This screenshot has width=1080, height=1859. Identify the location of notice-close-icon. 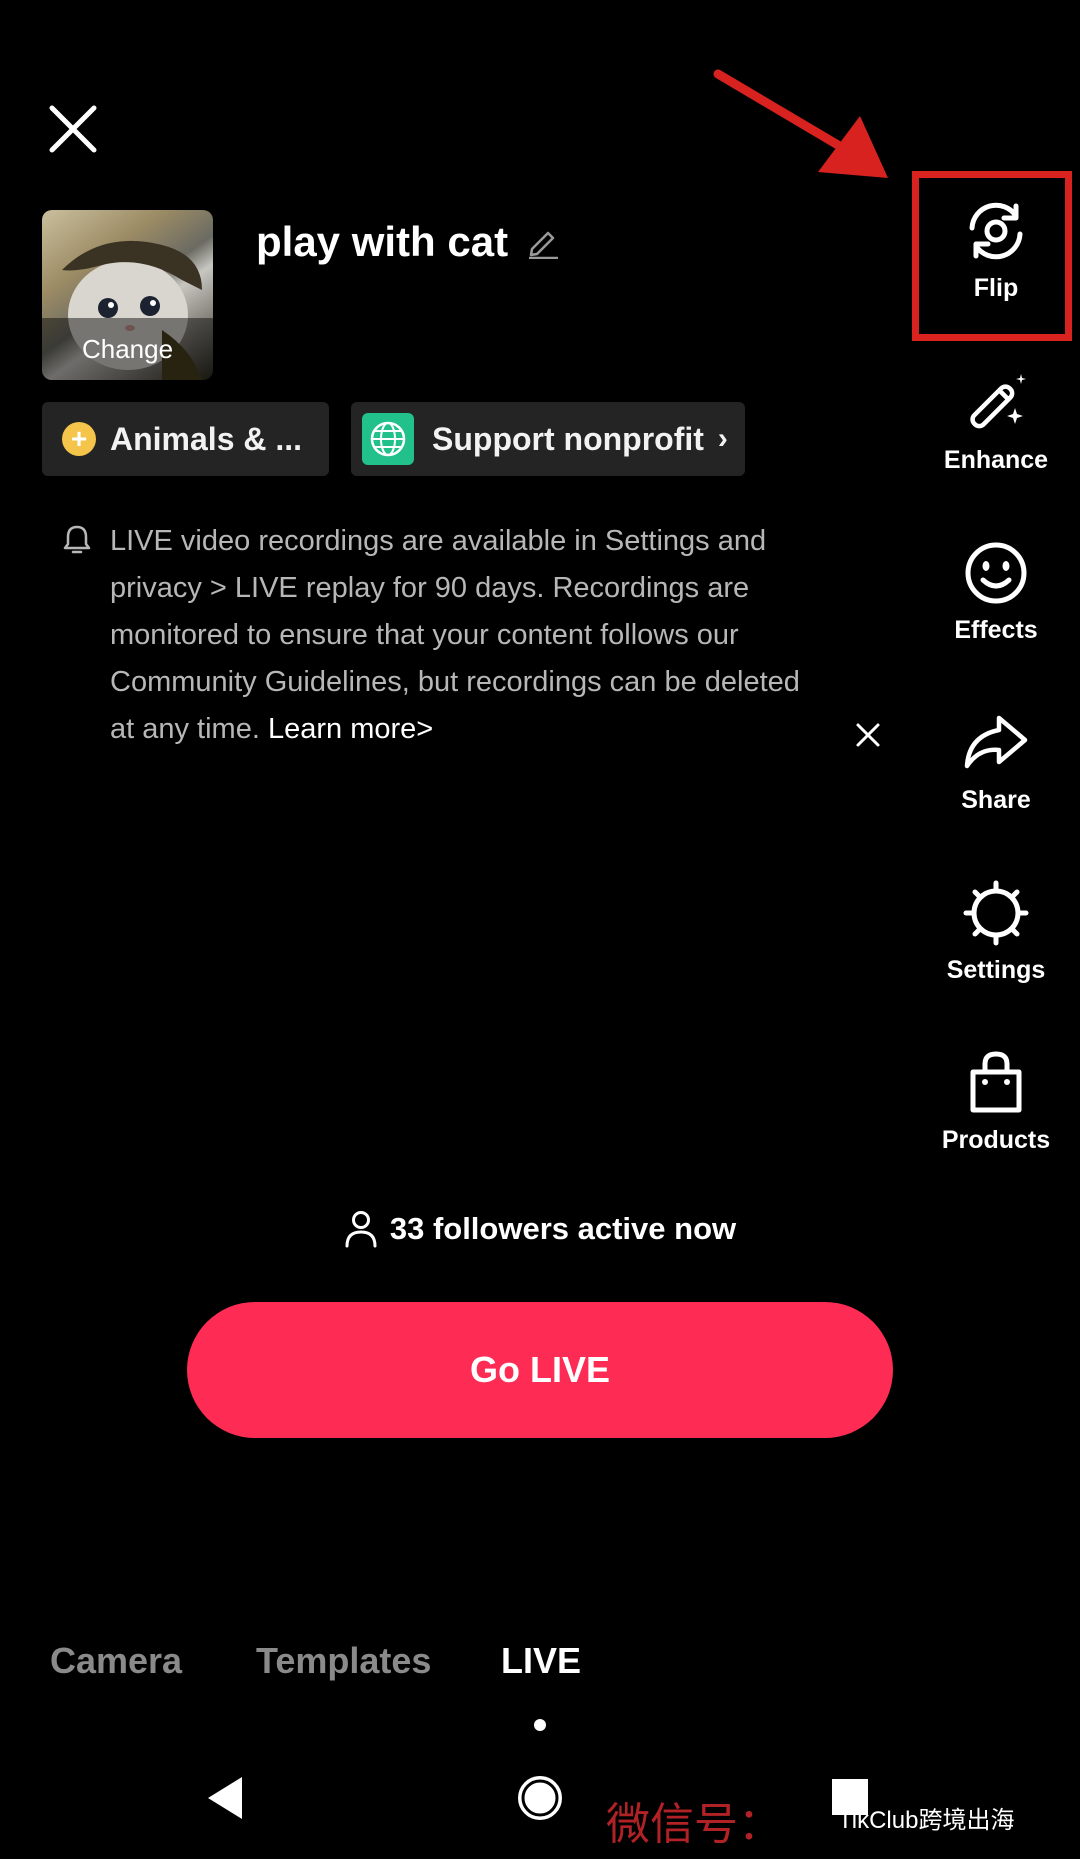
(868, 735).